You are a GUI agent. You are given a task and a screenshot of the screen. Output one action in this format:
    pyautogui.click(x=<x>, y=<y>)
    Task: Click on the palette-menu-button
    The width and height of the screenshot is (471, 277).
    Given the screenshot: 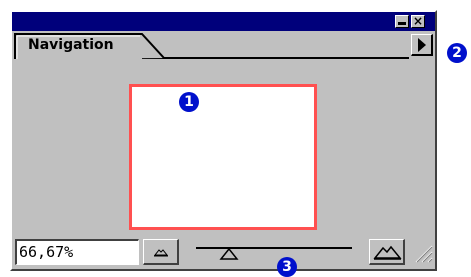 What is the action you would take?
    pyautogui.click(x=422, y=45)
    